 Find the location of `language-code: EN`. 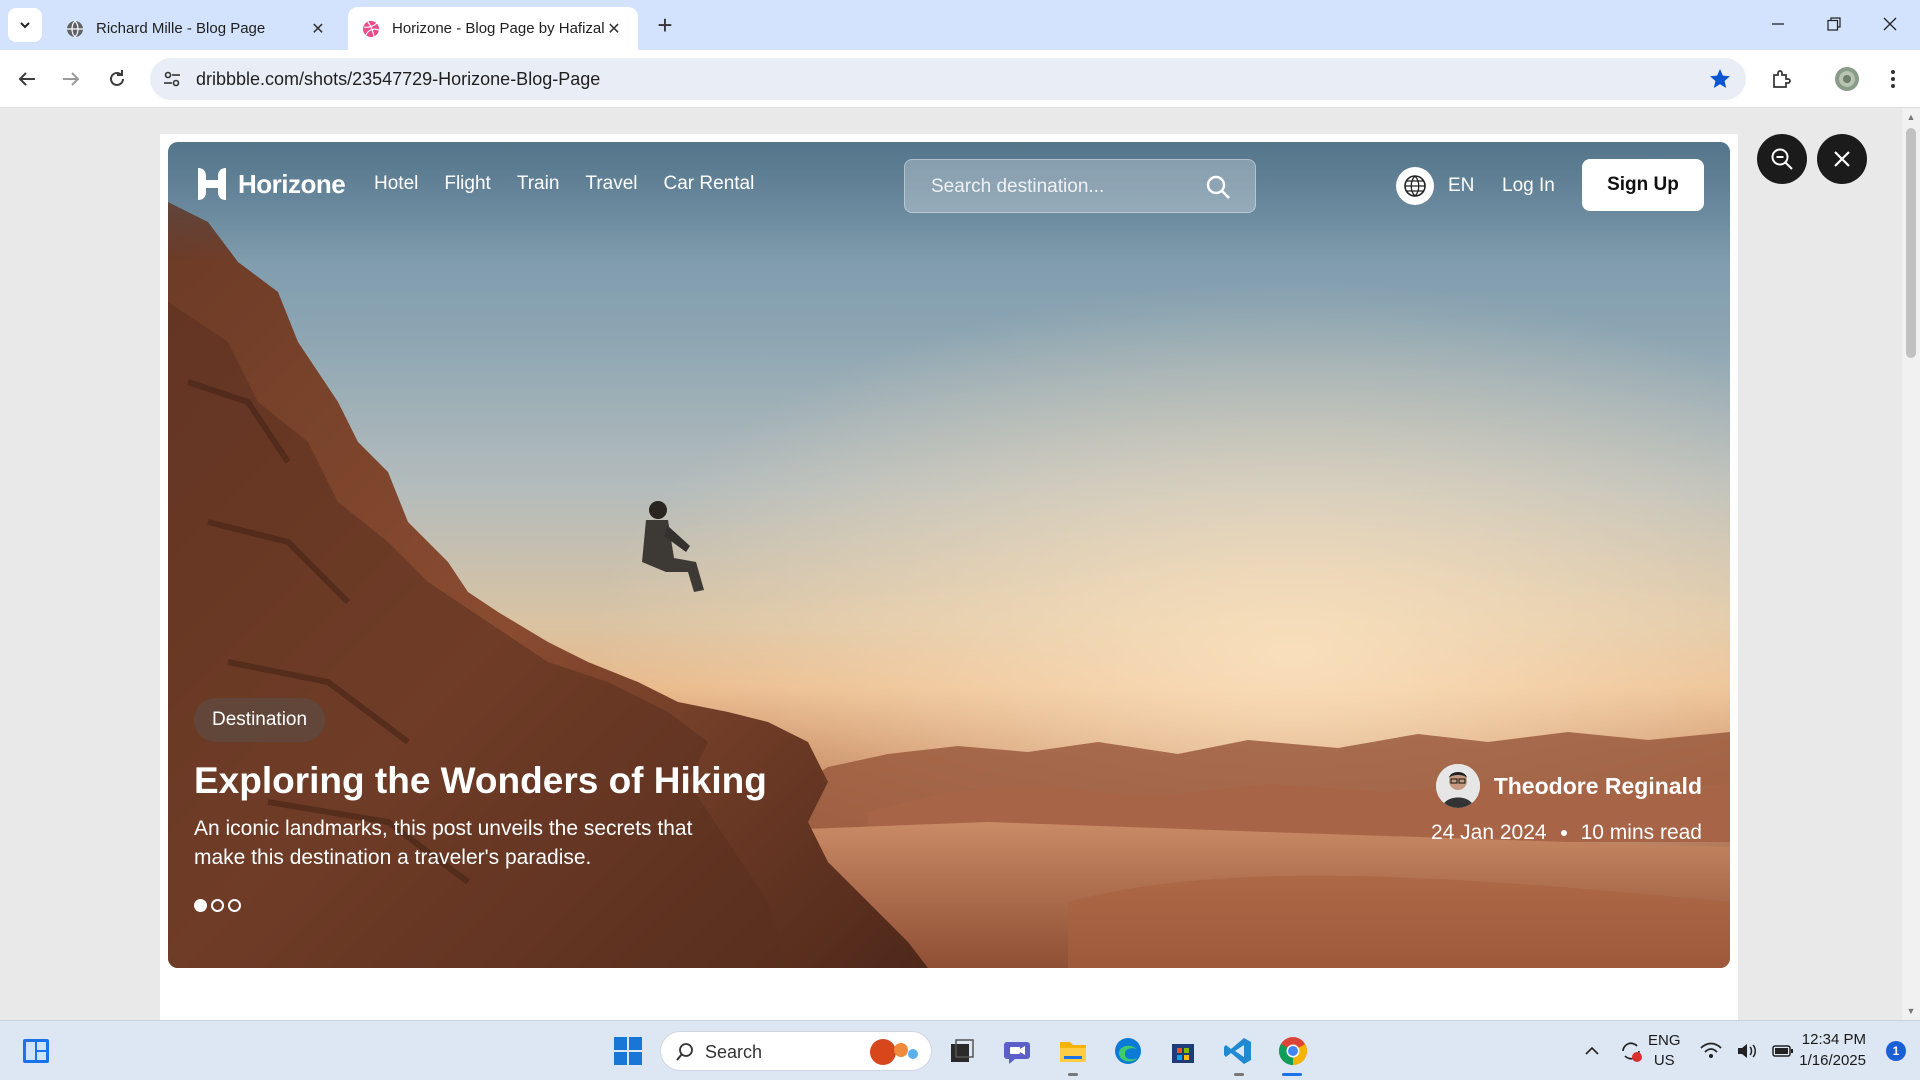

language-code: EN is located at coordinates (1461, 185).